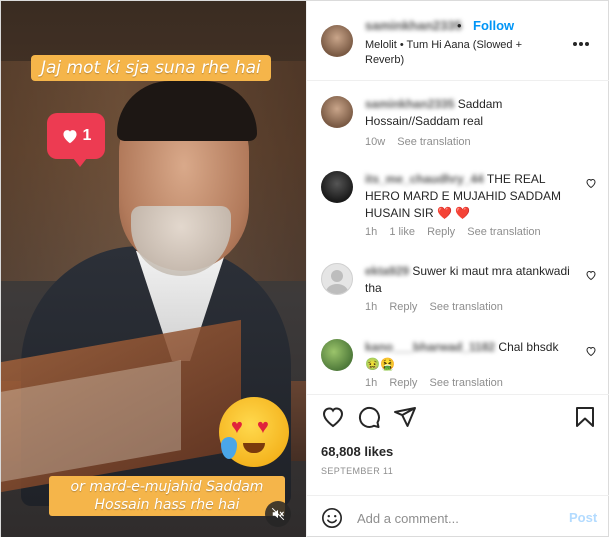  Describe the element at coordinates (254, 448) in the screenshot. I see `emoji-mouth` at that location.